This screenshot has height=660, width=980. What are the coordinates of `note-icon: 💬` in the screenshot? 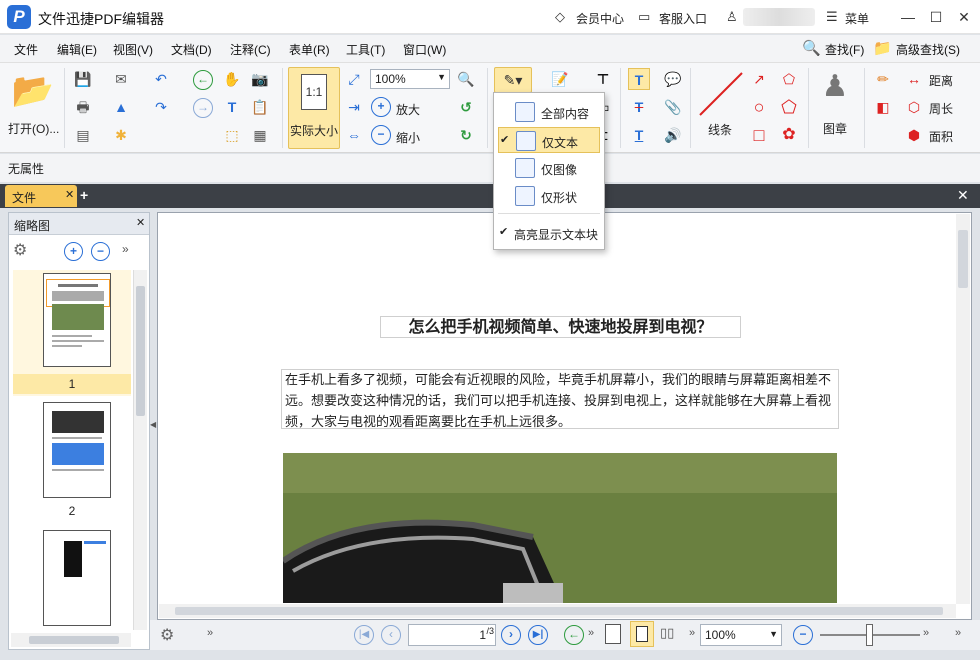 It's located at (673, 79).